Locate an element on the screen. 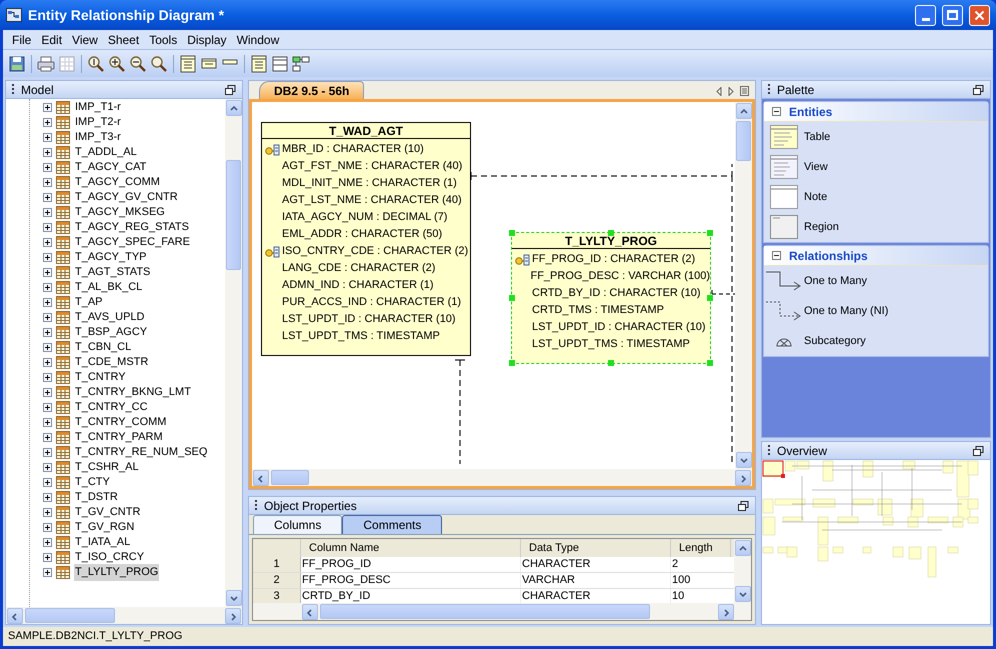 This screenshot has height=649, width=996. tree-item: T_CNTRY_BKNG_LMT is located at coordinates (133, 392).